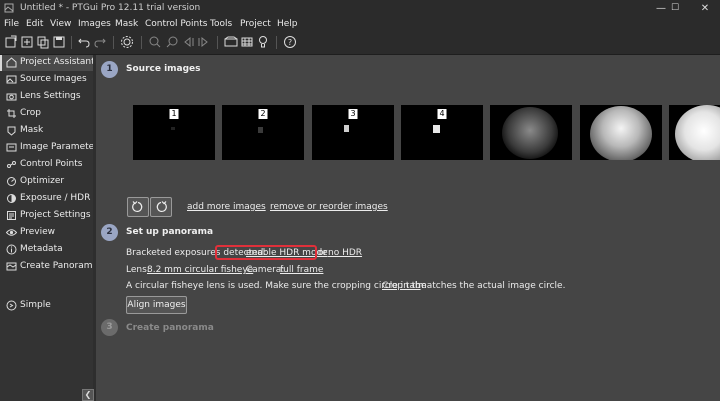 This screenshot has width=720, height=401. What do you see at coordinates (221, 24) in the screenshot?
I see `menu-tools: Tools` at bounding box center [221, 24].